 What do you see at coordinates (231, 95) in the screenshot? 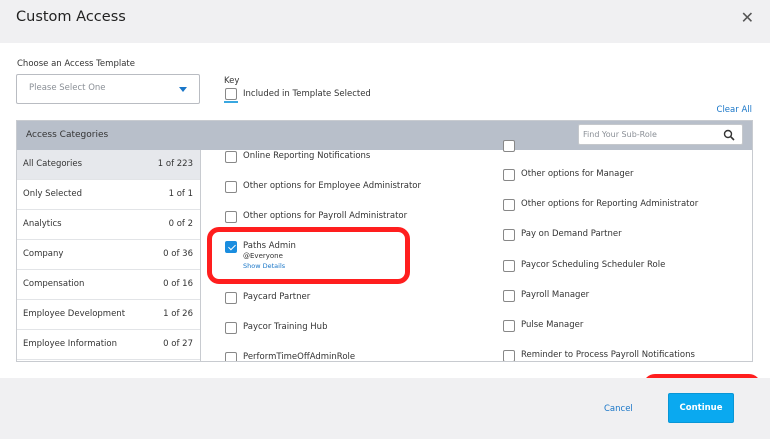
I see `key-checkbox-icon` at bounding box center [231, 95].